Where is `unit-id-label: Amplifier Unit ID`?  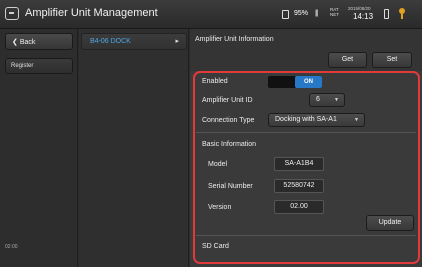
unit-id-label: Amplifier Unit ID is located at coordinates (227, 100).